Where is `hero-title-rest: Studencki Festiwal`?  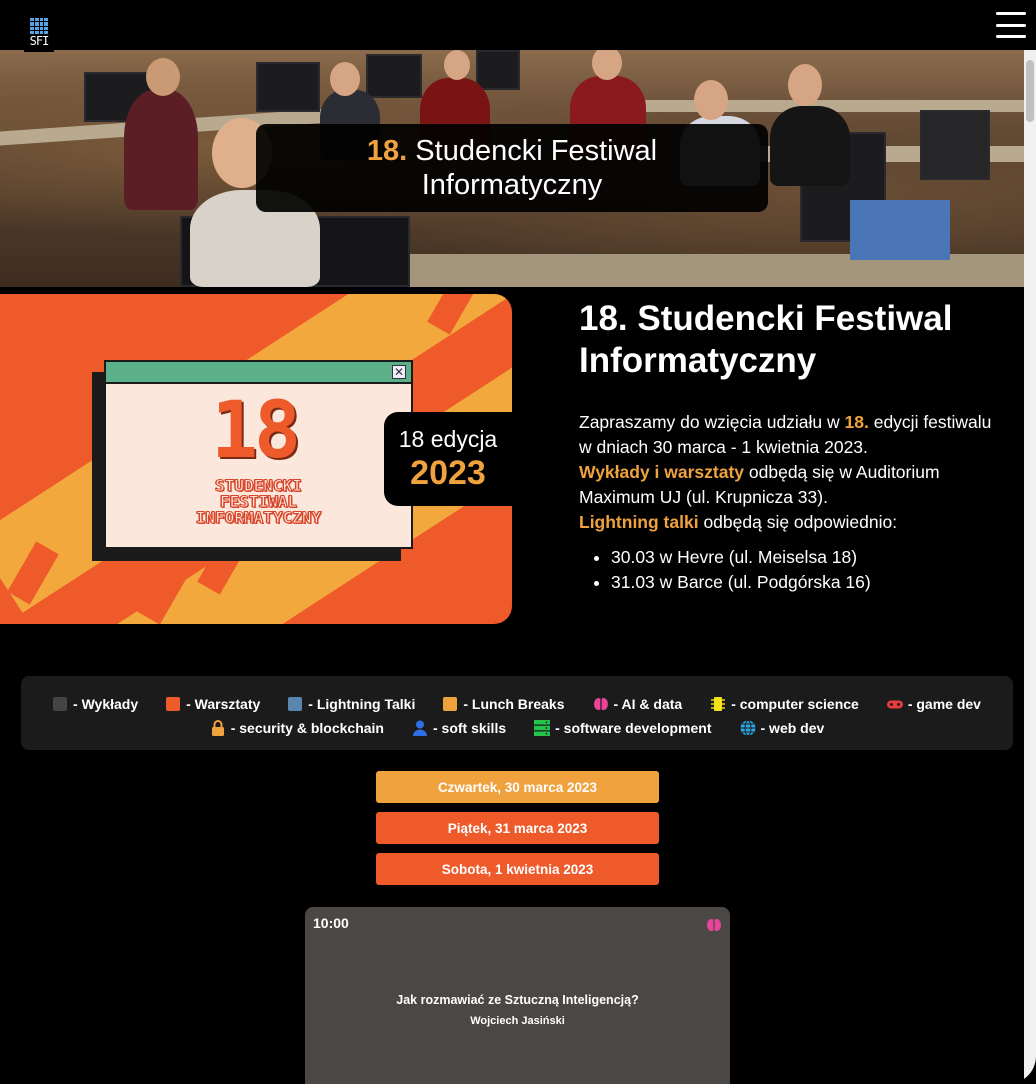
hero-title-rest: Studencki Festiwal is located at coordinates (532, 151).